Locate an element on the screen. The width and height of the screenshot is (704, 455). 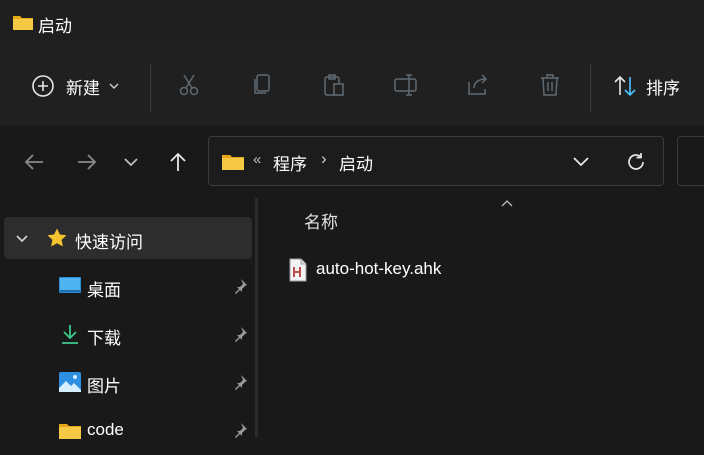
copy-button is located at coordinates (262, 85).